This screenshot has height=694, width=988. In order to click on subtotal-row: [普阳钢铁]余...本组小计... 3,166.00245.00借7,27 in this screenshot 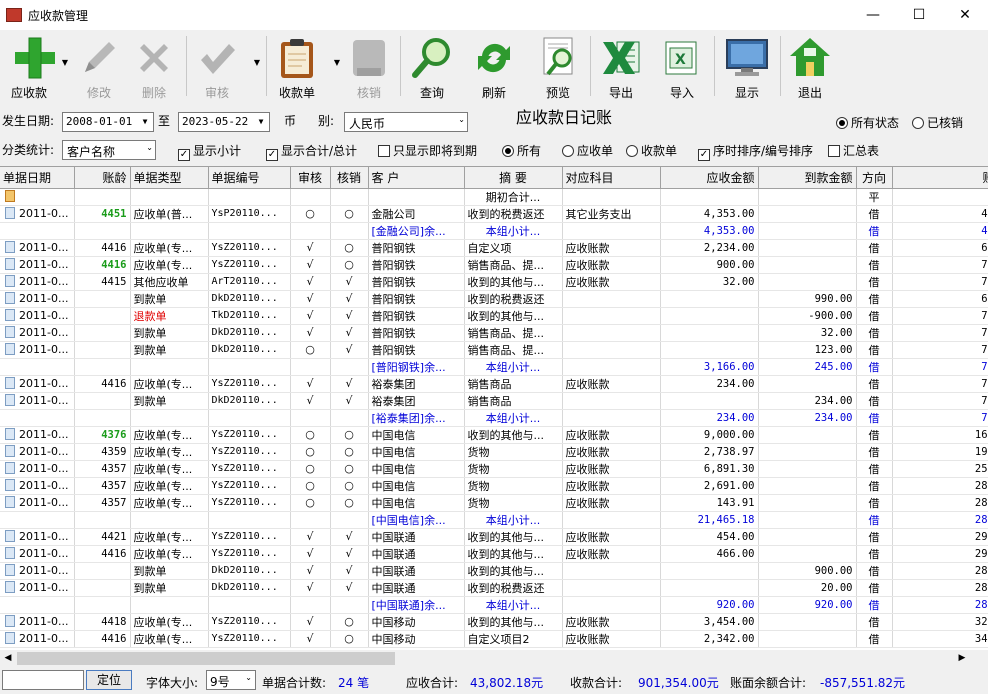, I will do `click(494, 367)`.